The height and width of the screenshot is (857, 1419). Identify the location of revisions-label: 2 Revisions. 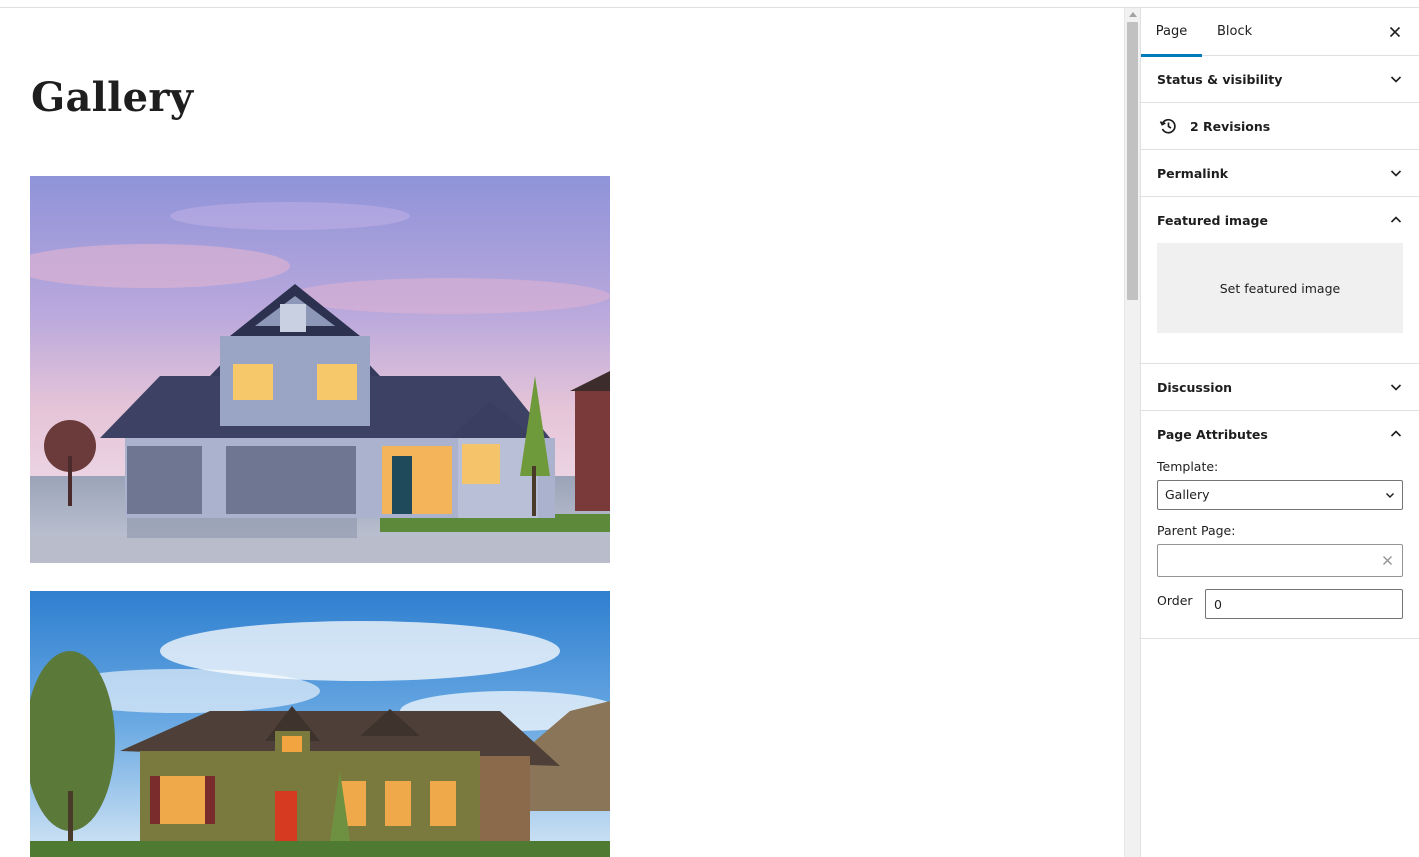
(1230, 126).